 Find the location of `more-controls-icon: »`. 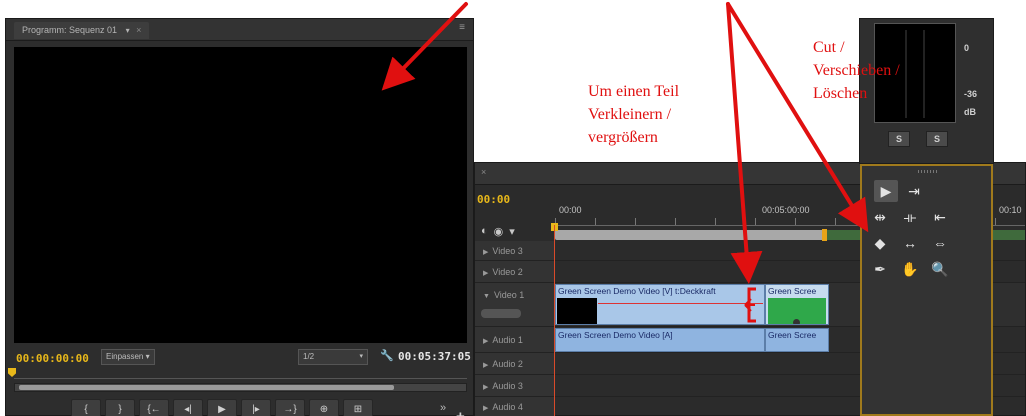

more-controls-icon: » is located at coordinates (443, 408).